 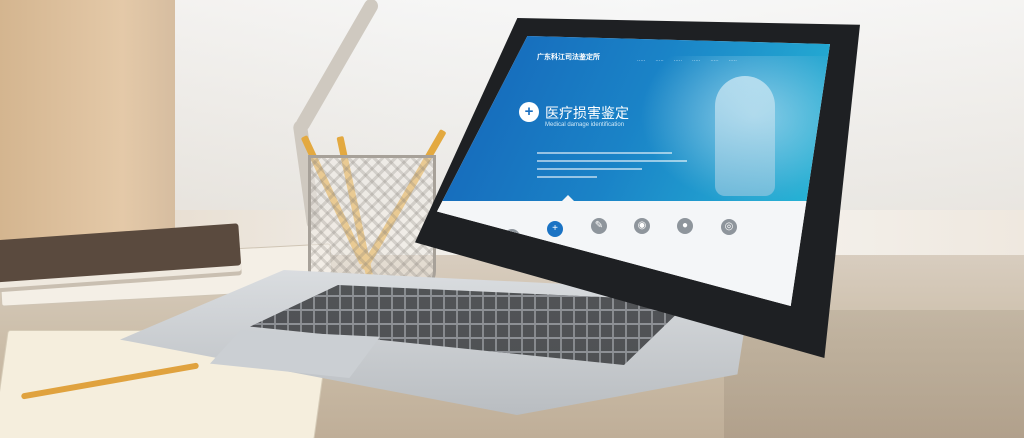 I want to click on service-item: ◉, so click(x=642, y=228).